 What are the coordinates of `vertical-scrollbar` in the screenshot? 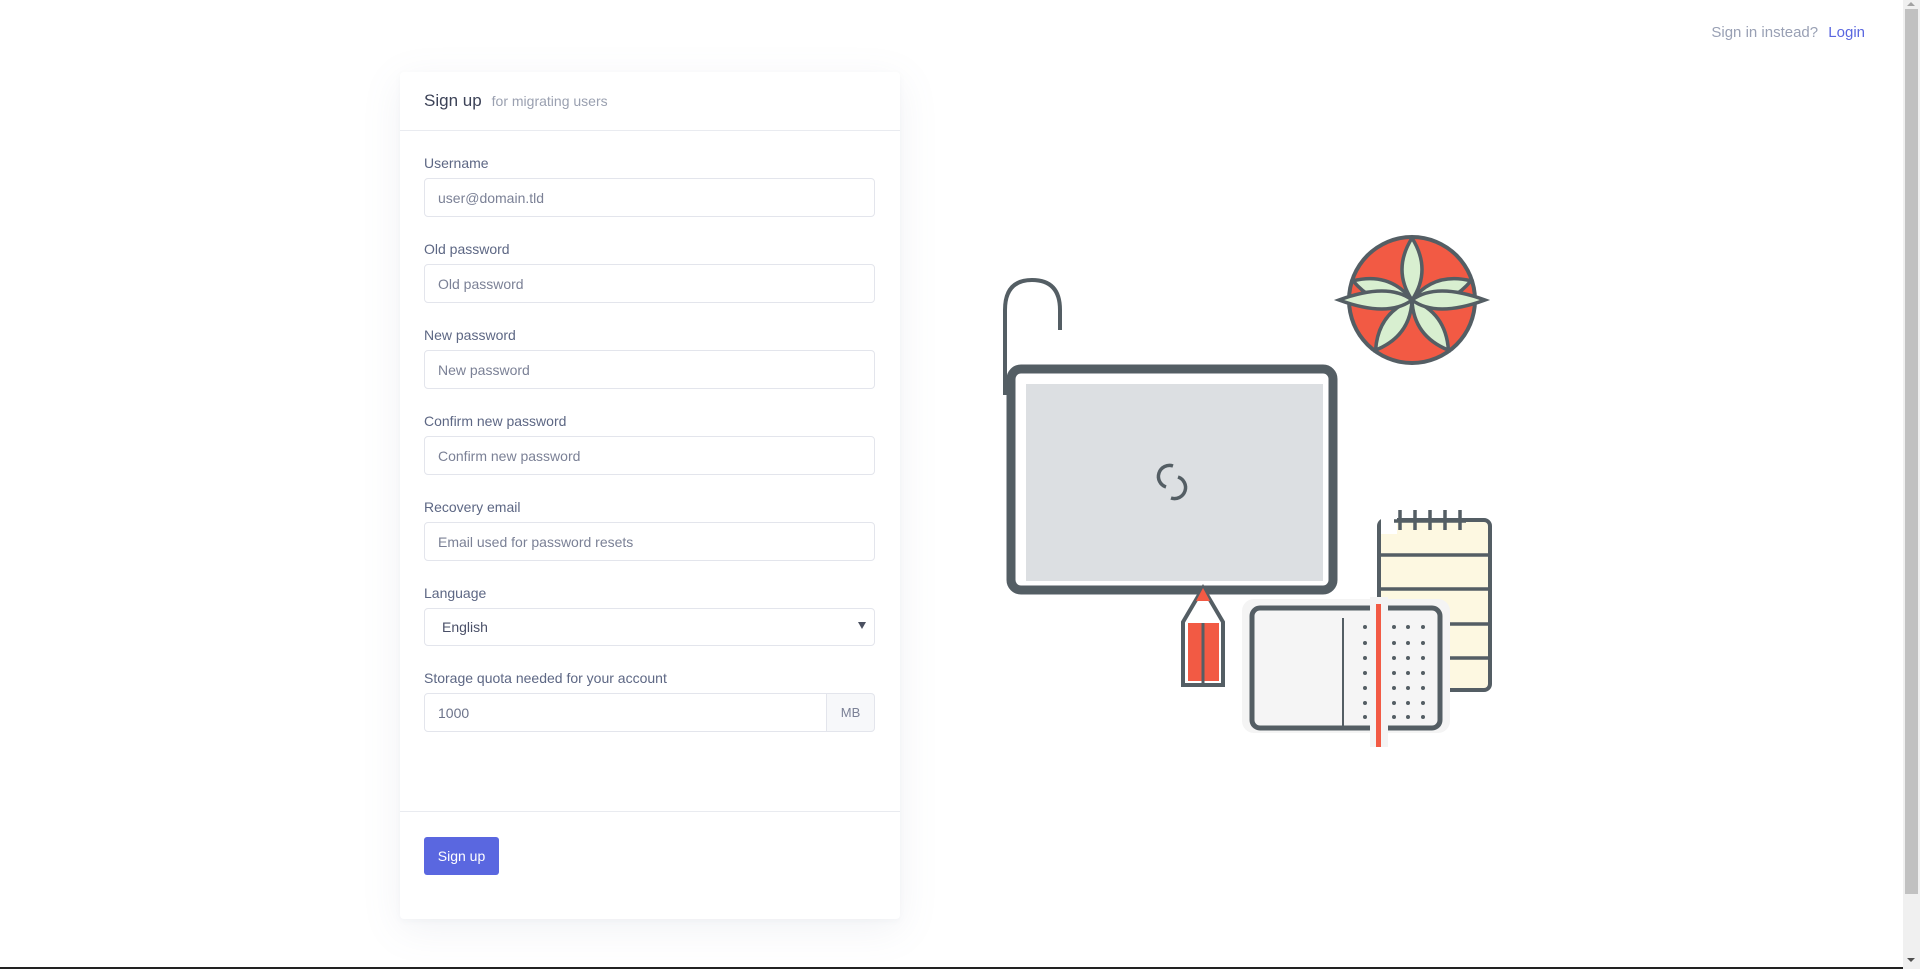 It's located at (1911, 484).